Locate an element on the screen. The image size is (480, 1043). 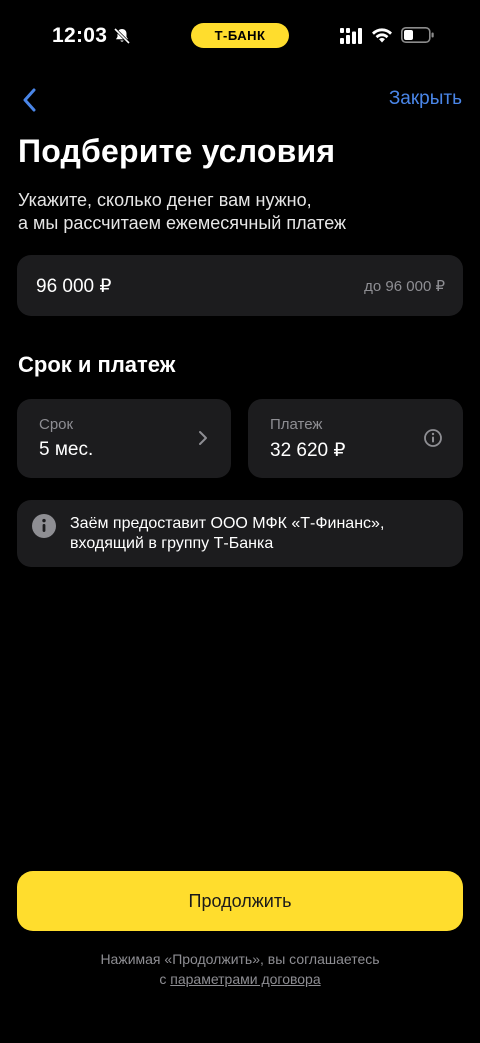
info-icon is located at coordinates (44, 526).